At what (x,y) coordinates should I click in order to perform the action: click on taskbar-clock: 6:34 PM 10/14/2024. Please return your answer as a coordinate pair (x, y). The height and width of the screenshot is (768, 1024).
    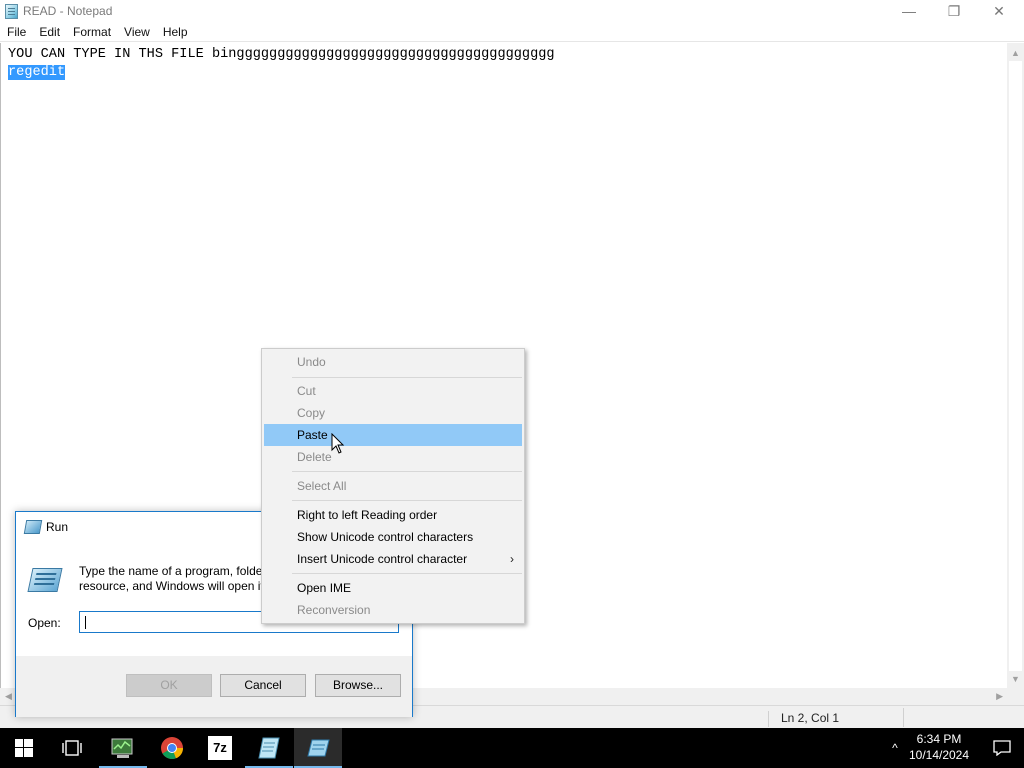
    Looking at the image, I should click on (939, 747).